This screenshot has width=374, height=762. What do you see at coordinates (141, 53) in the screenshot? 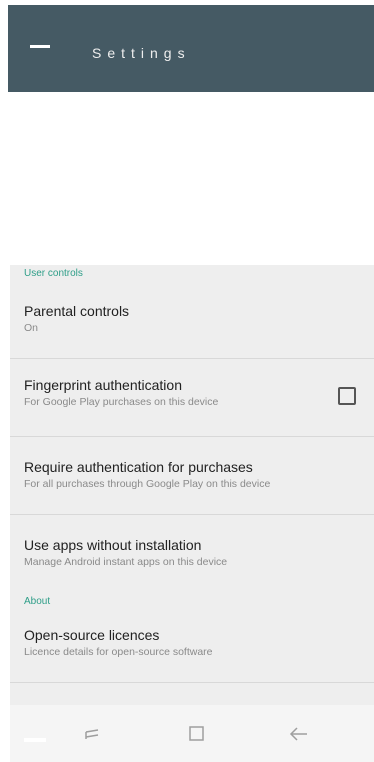
I see `toolbar-title: Settings` at bounding box center [141, 53].